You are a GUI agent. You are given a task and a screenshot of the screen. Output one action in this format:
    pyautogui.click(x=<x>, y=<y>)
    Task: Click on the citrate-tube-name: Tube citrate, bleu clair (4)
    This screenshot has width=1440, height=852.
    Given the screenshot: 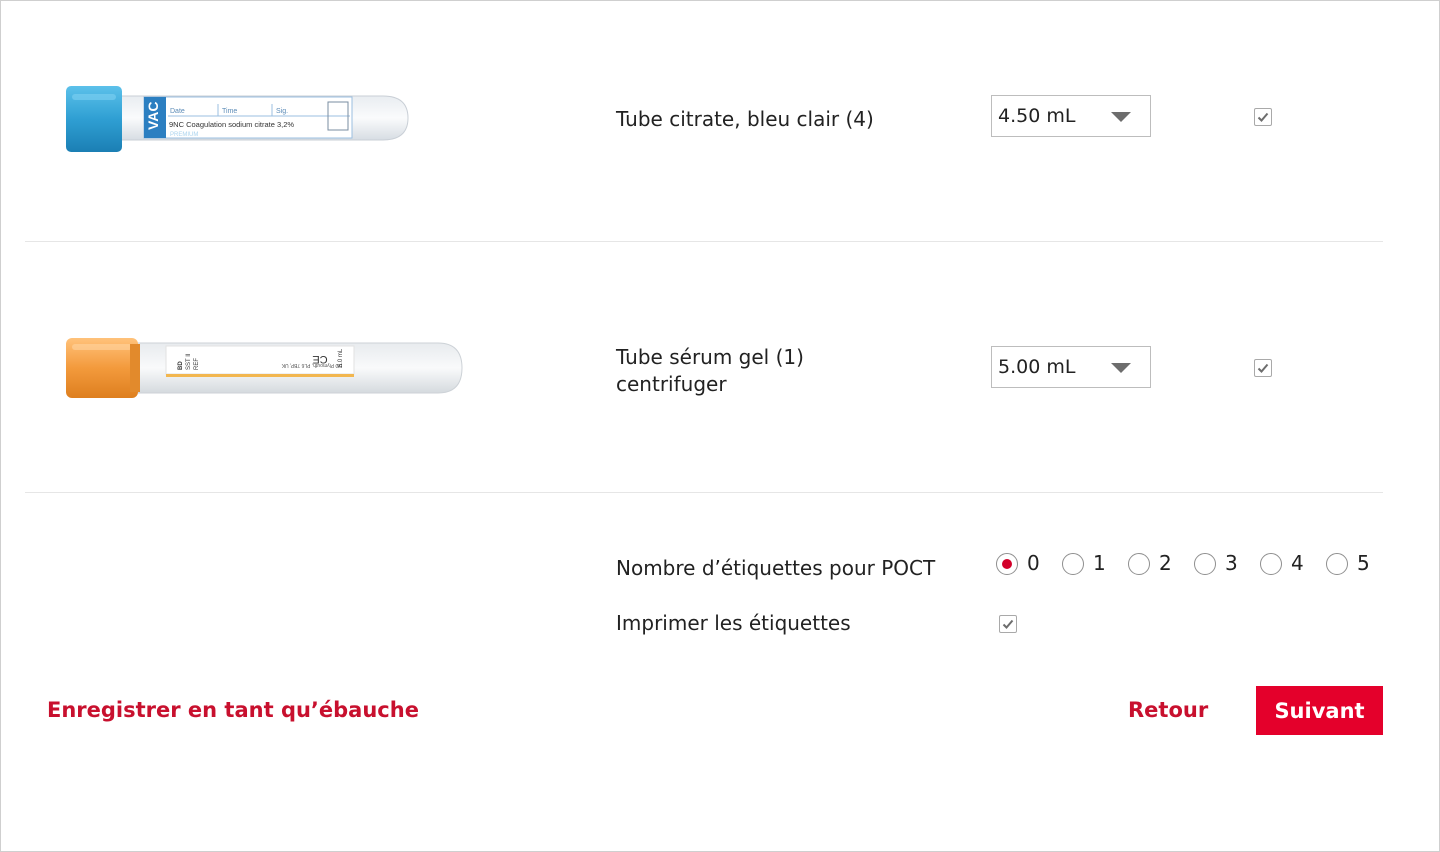 What is the action you would take?
    pyautogui.click(x=745, y=119)
    